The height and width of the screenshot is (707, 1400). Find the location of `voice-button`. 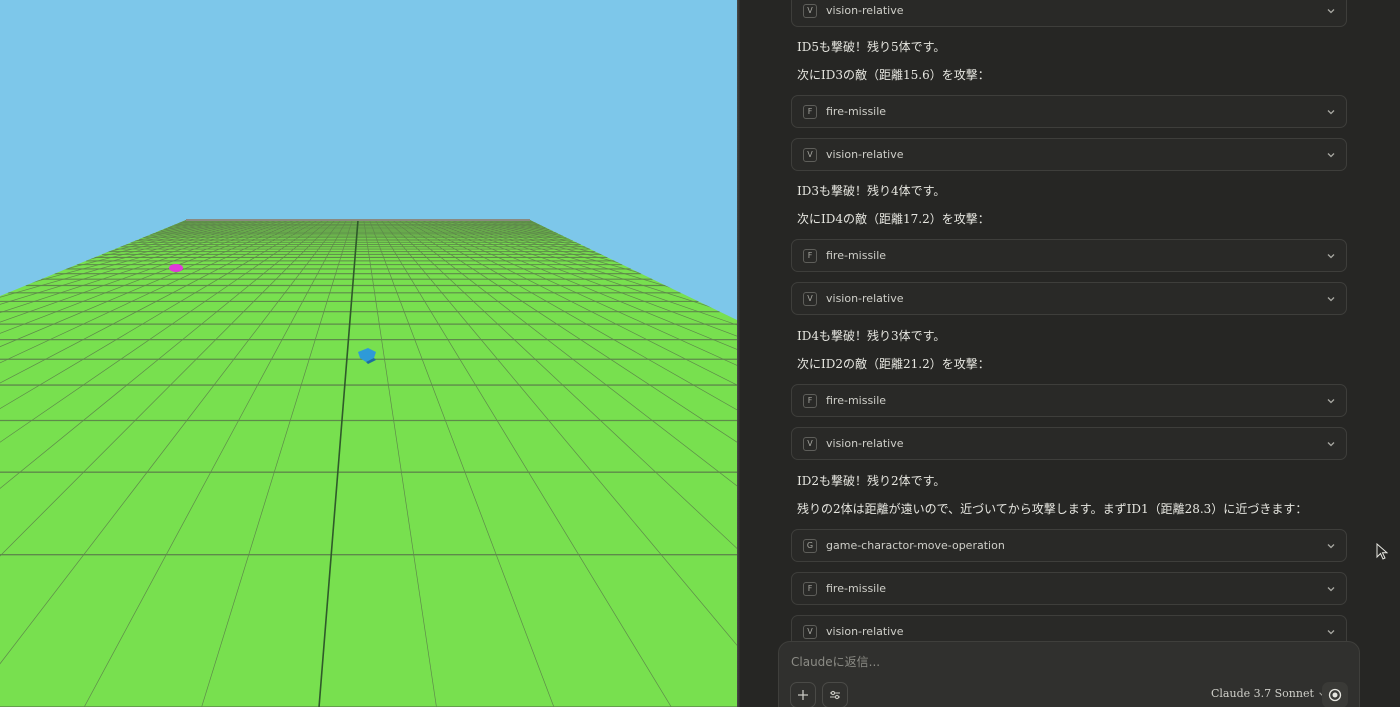

voice-button is located at coordinates (1335, 694).